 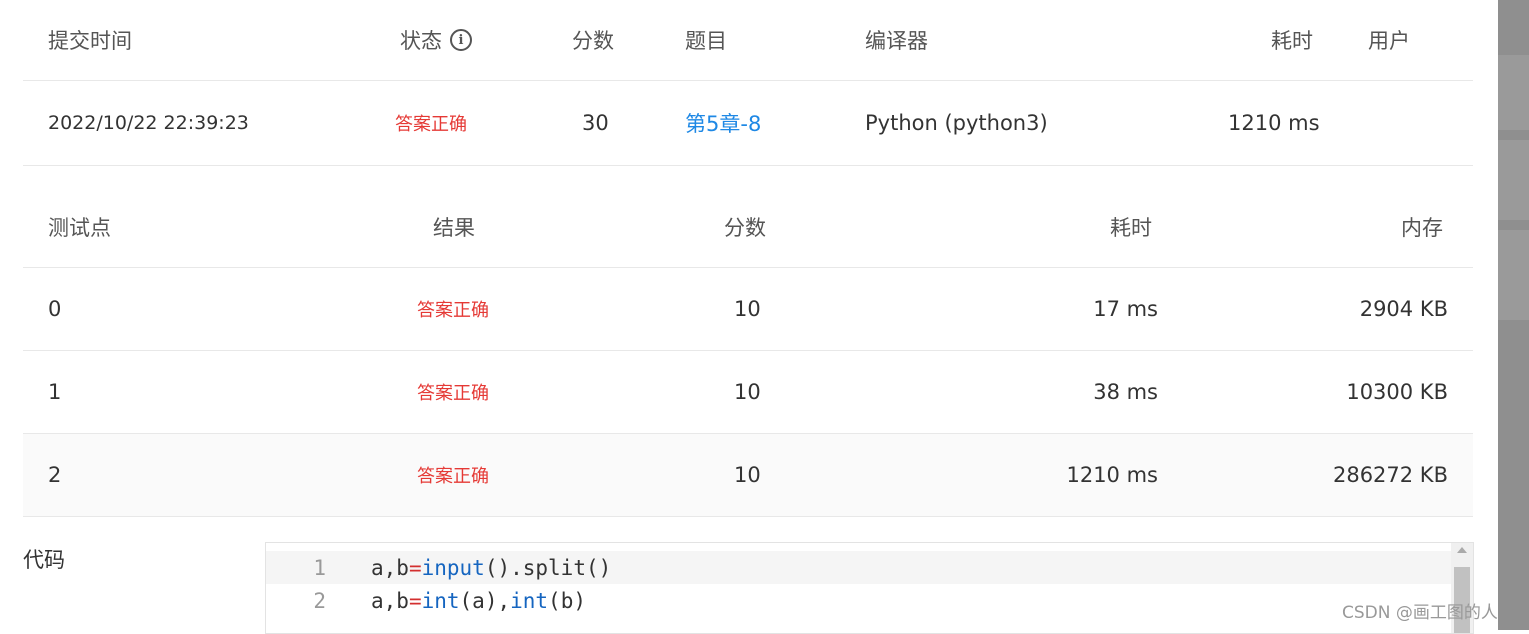 What do you see at coordinates (1125, 309) in the screenshot?
I see `testpoint-elapsed: 17 ms` at bounding box center [1125, 309].